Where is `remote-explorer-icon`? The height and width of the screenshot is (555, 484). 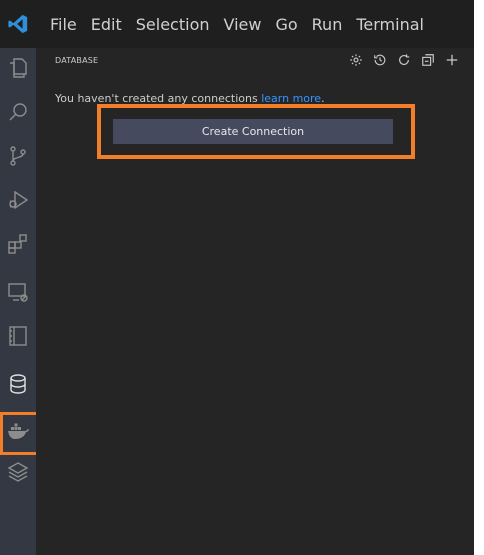 remote-explorer-icon is located at coordinates (18, 292).